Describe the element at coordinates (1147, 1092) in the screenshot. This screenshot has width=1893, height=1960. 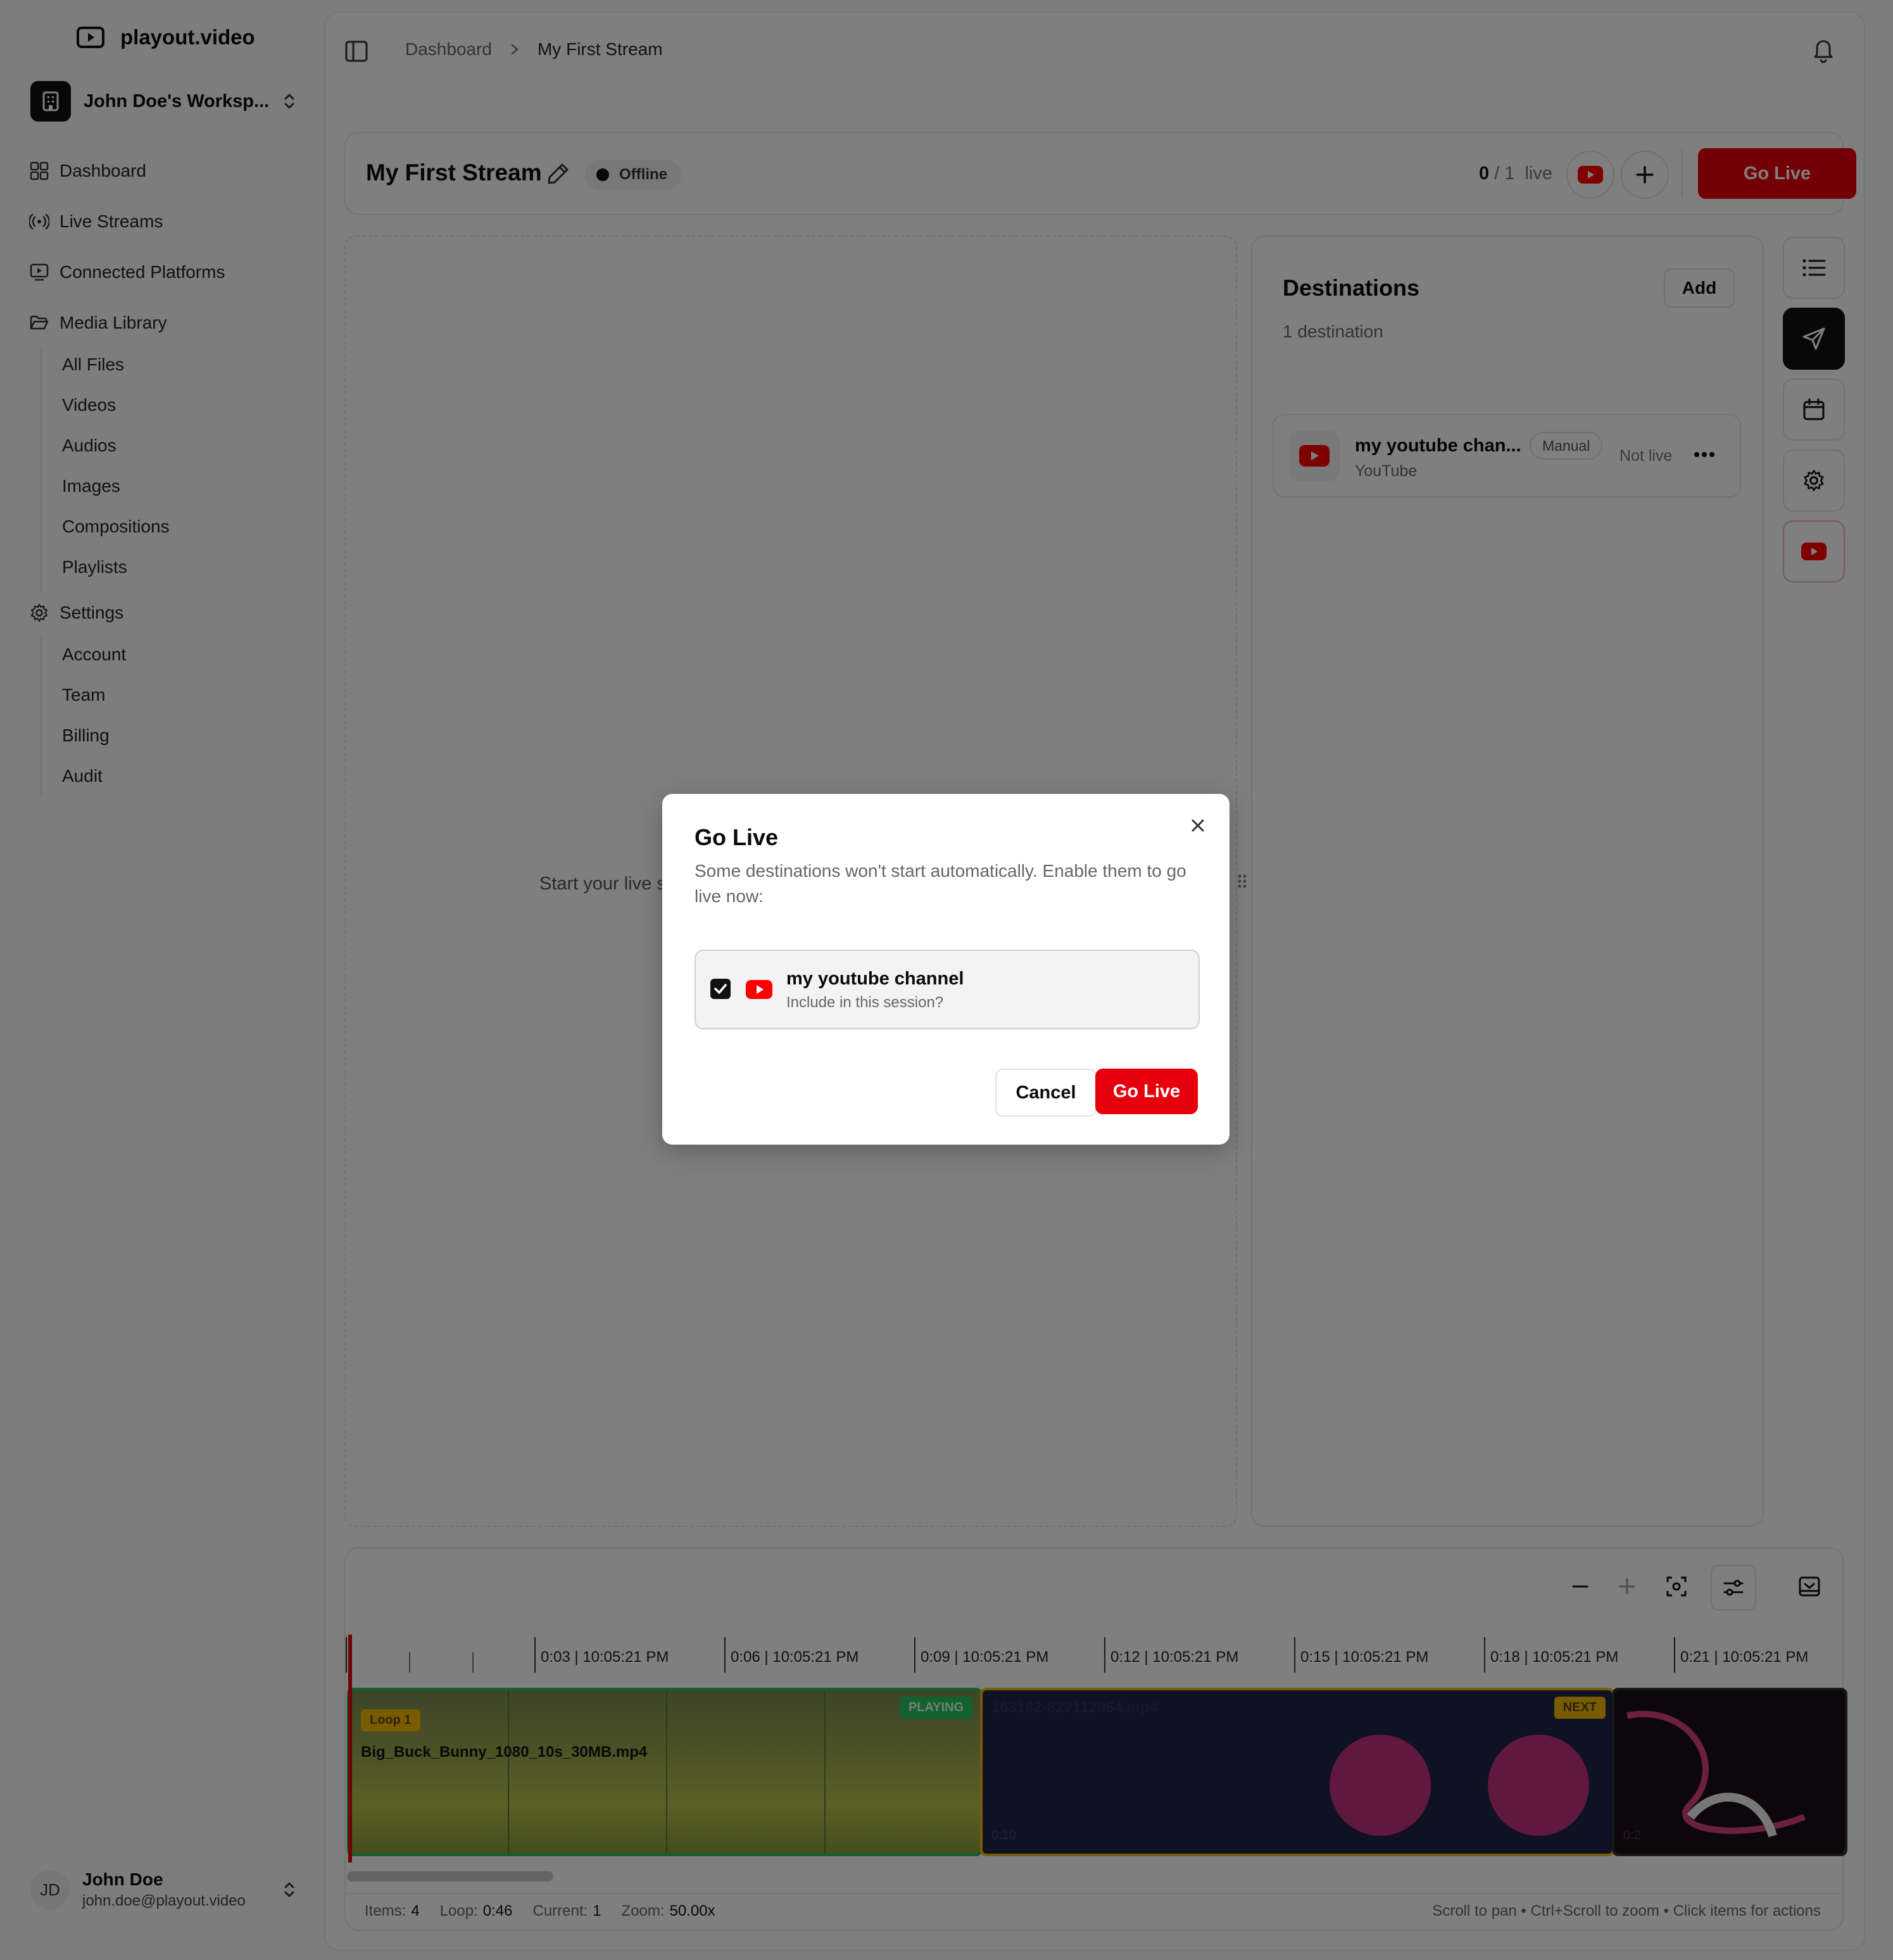
I see `confirm-go-live-button: Go Live` at that location.